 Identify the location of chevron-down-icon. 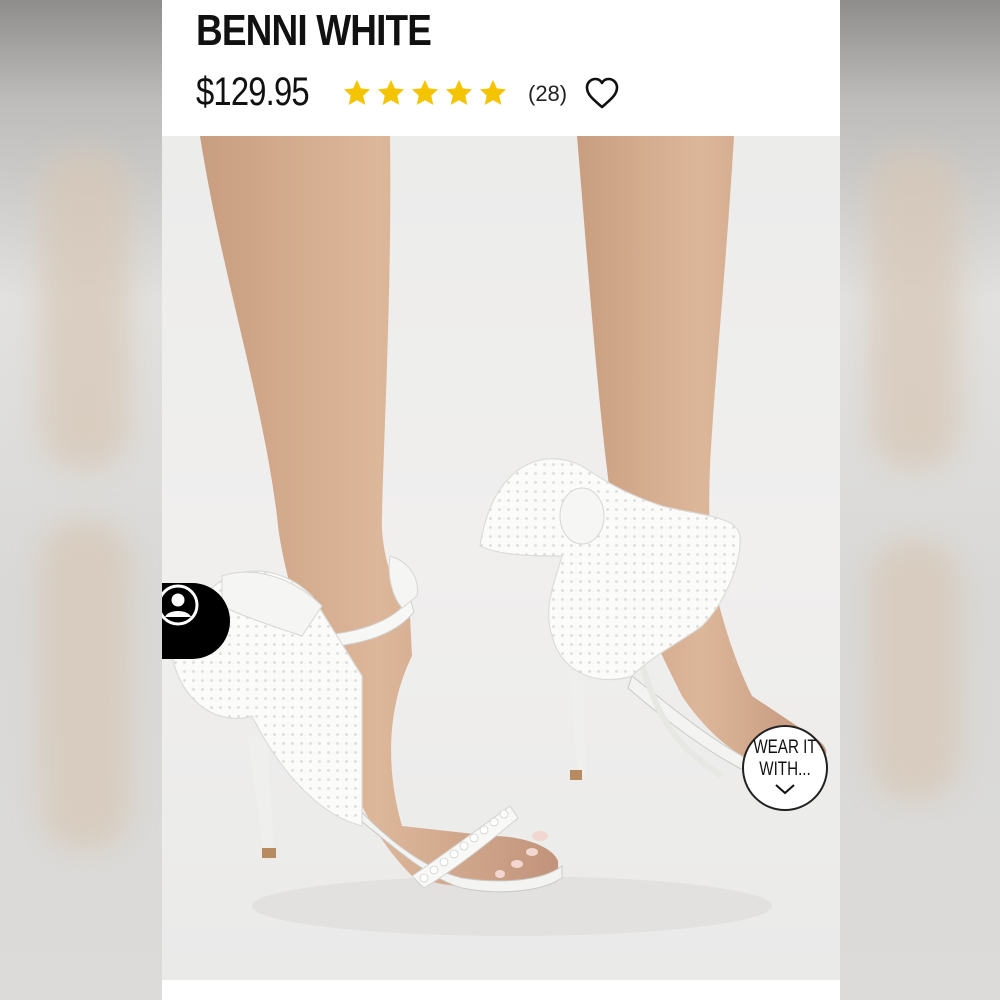
(785, 789).